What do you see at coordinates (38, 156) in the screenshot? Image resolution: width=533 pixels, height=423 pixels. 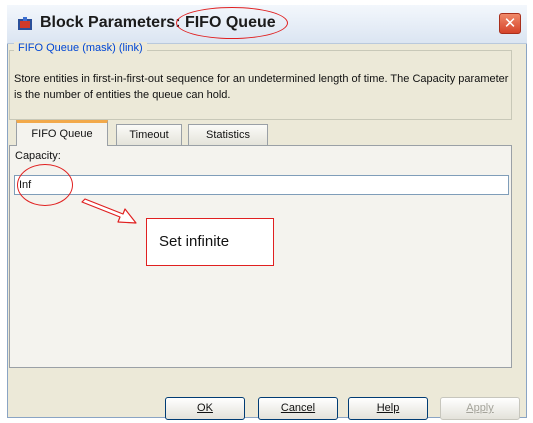 I see `capacity-label: Capacity:` at bounding box center [38, 156].